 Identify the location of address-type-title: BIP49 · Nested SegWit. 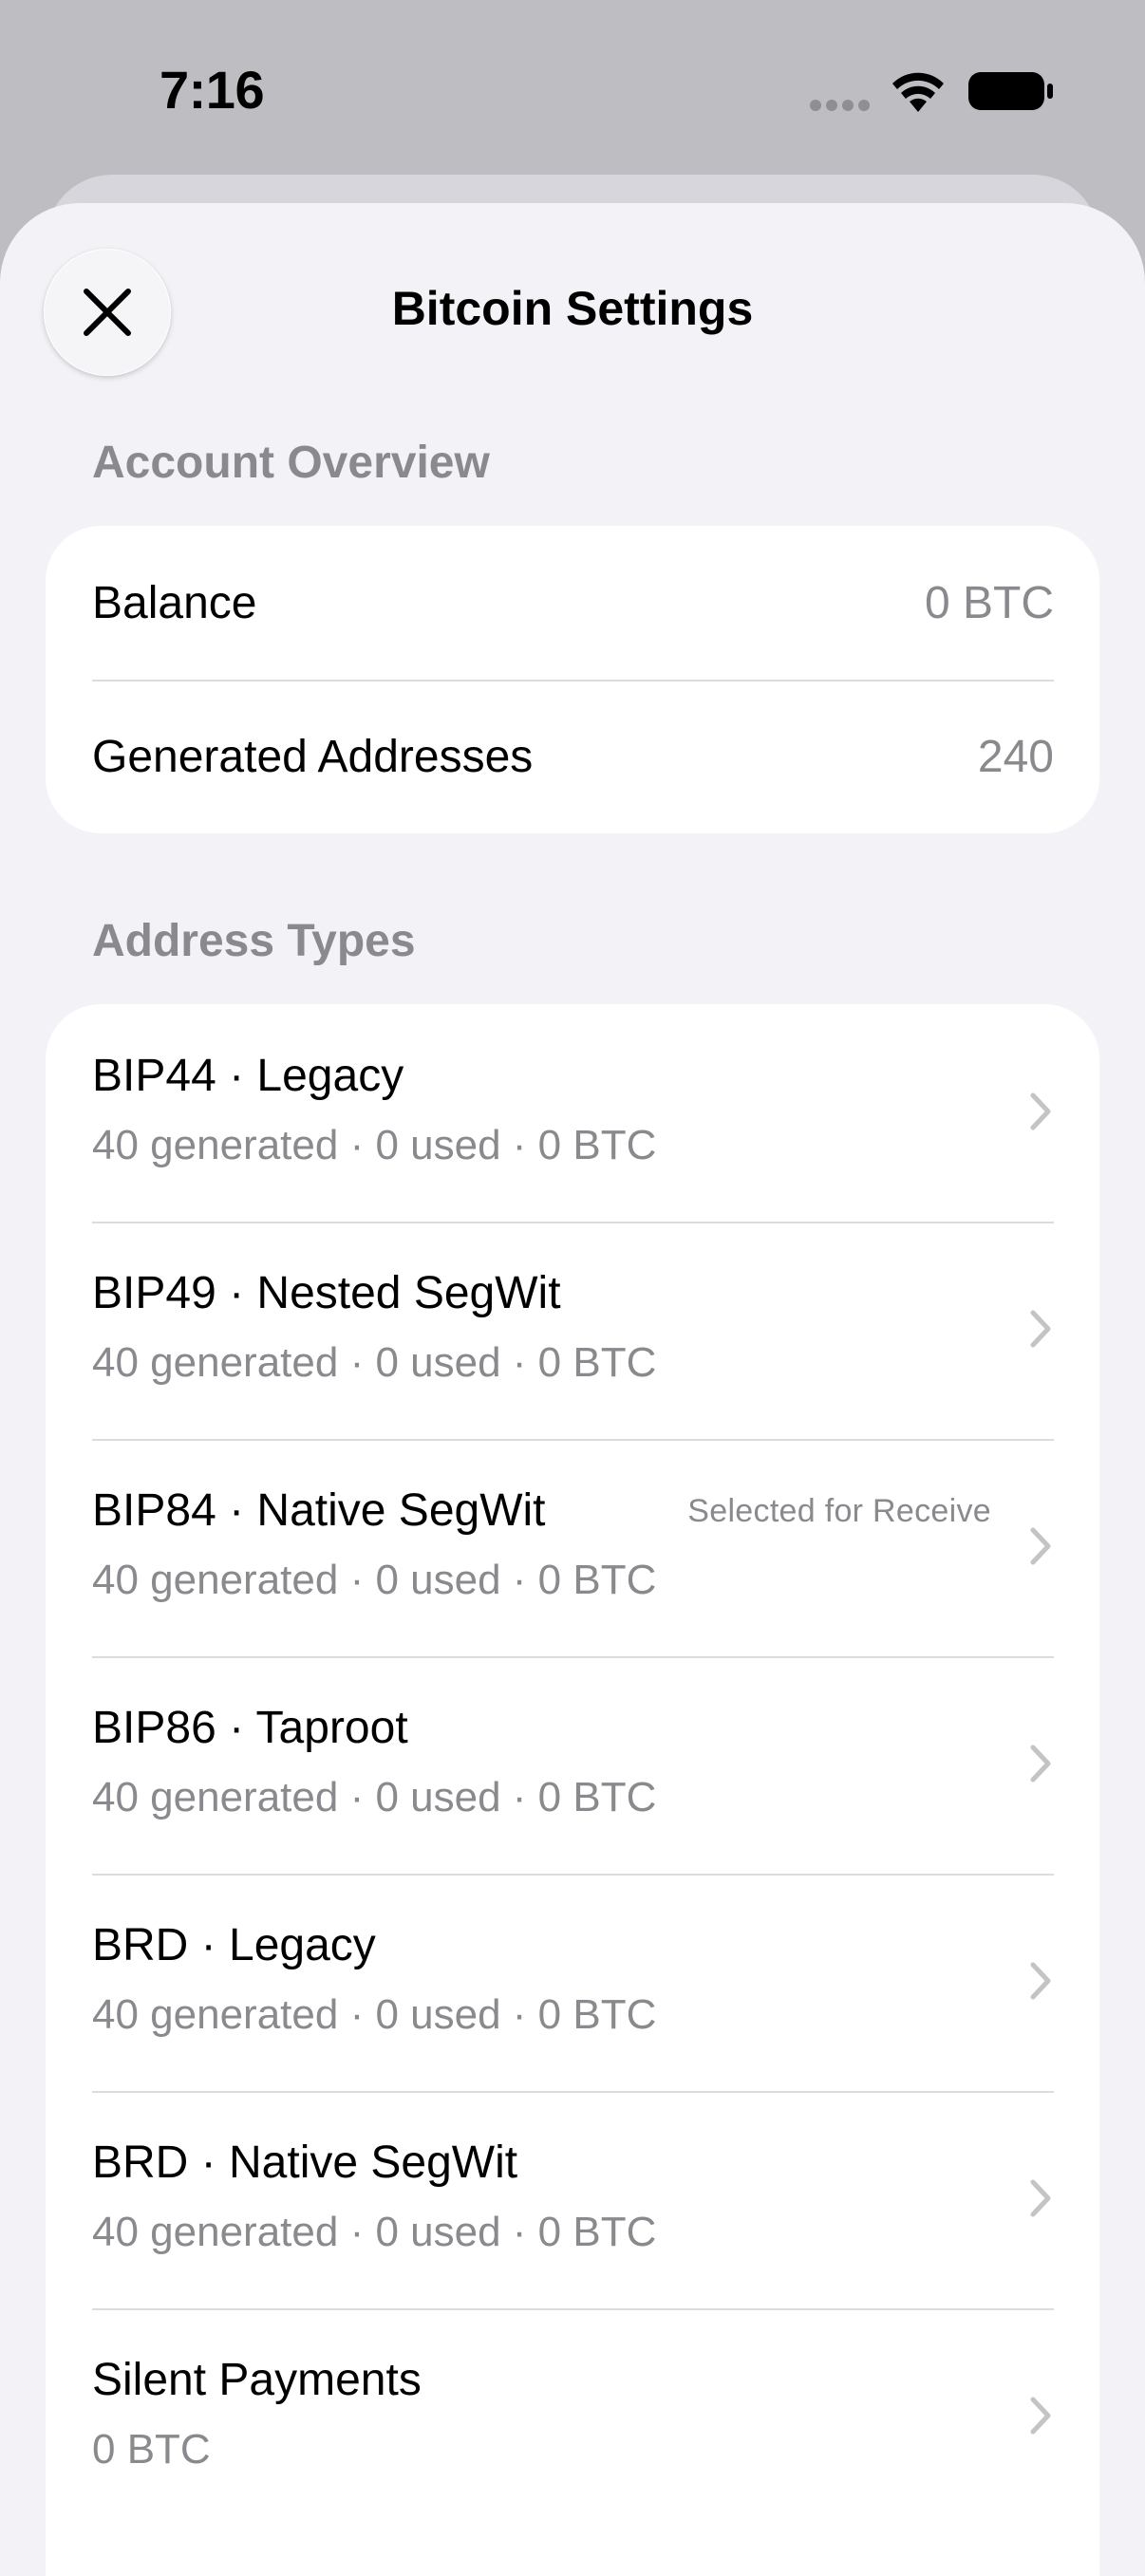
(326, 1293).